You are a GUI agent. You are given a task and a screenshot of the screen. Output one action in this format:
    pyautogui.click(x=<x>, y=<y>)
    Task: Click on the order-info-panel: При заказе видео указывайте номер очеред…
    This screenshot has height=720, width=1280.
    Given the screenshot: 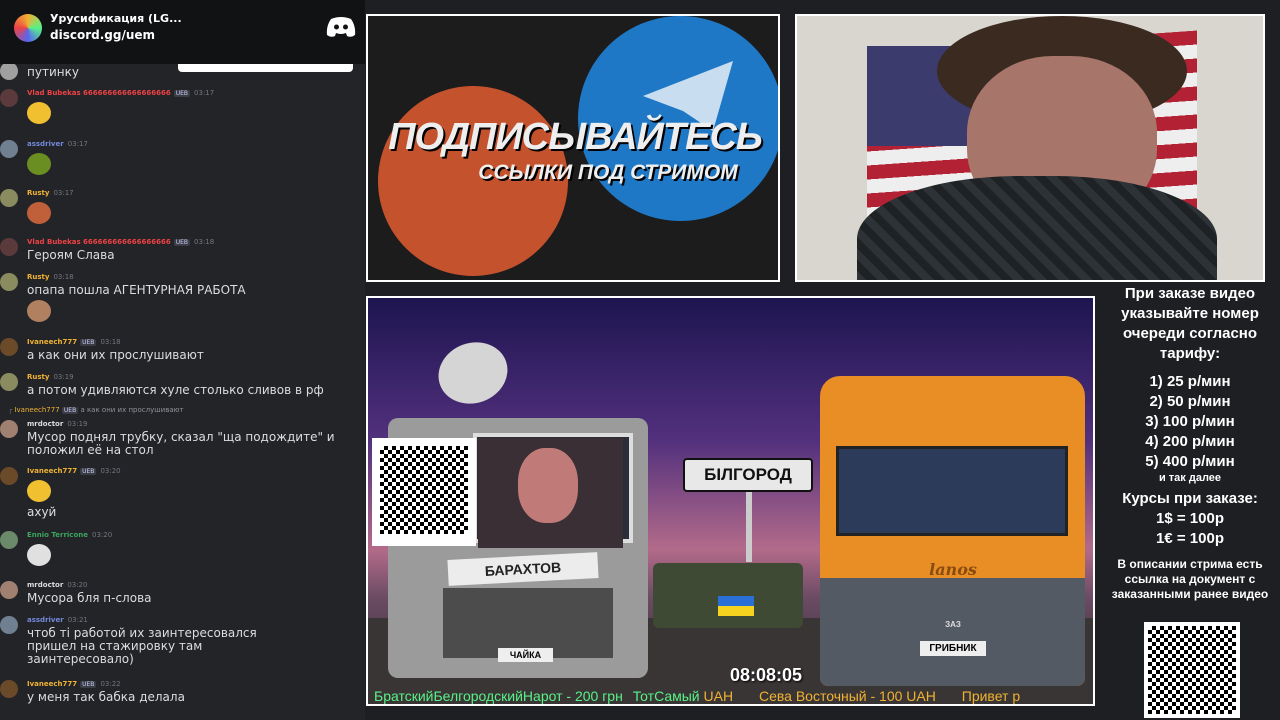 What is the action you would take?
    pyautogui.click(x=1190, y=501)
    